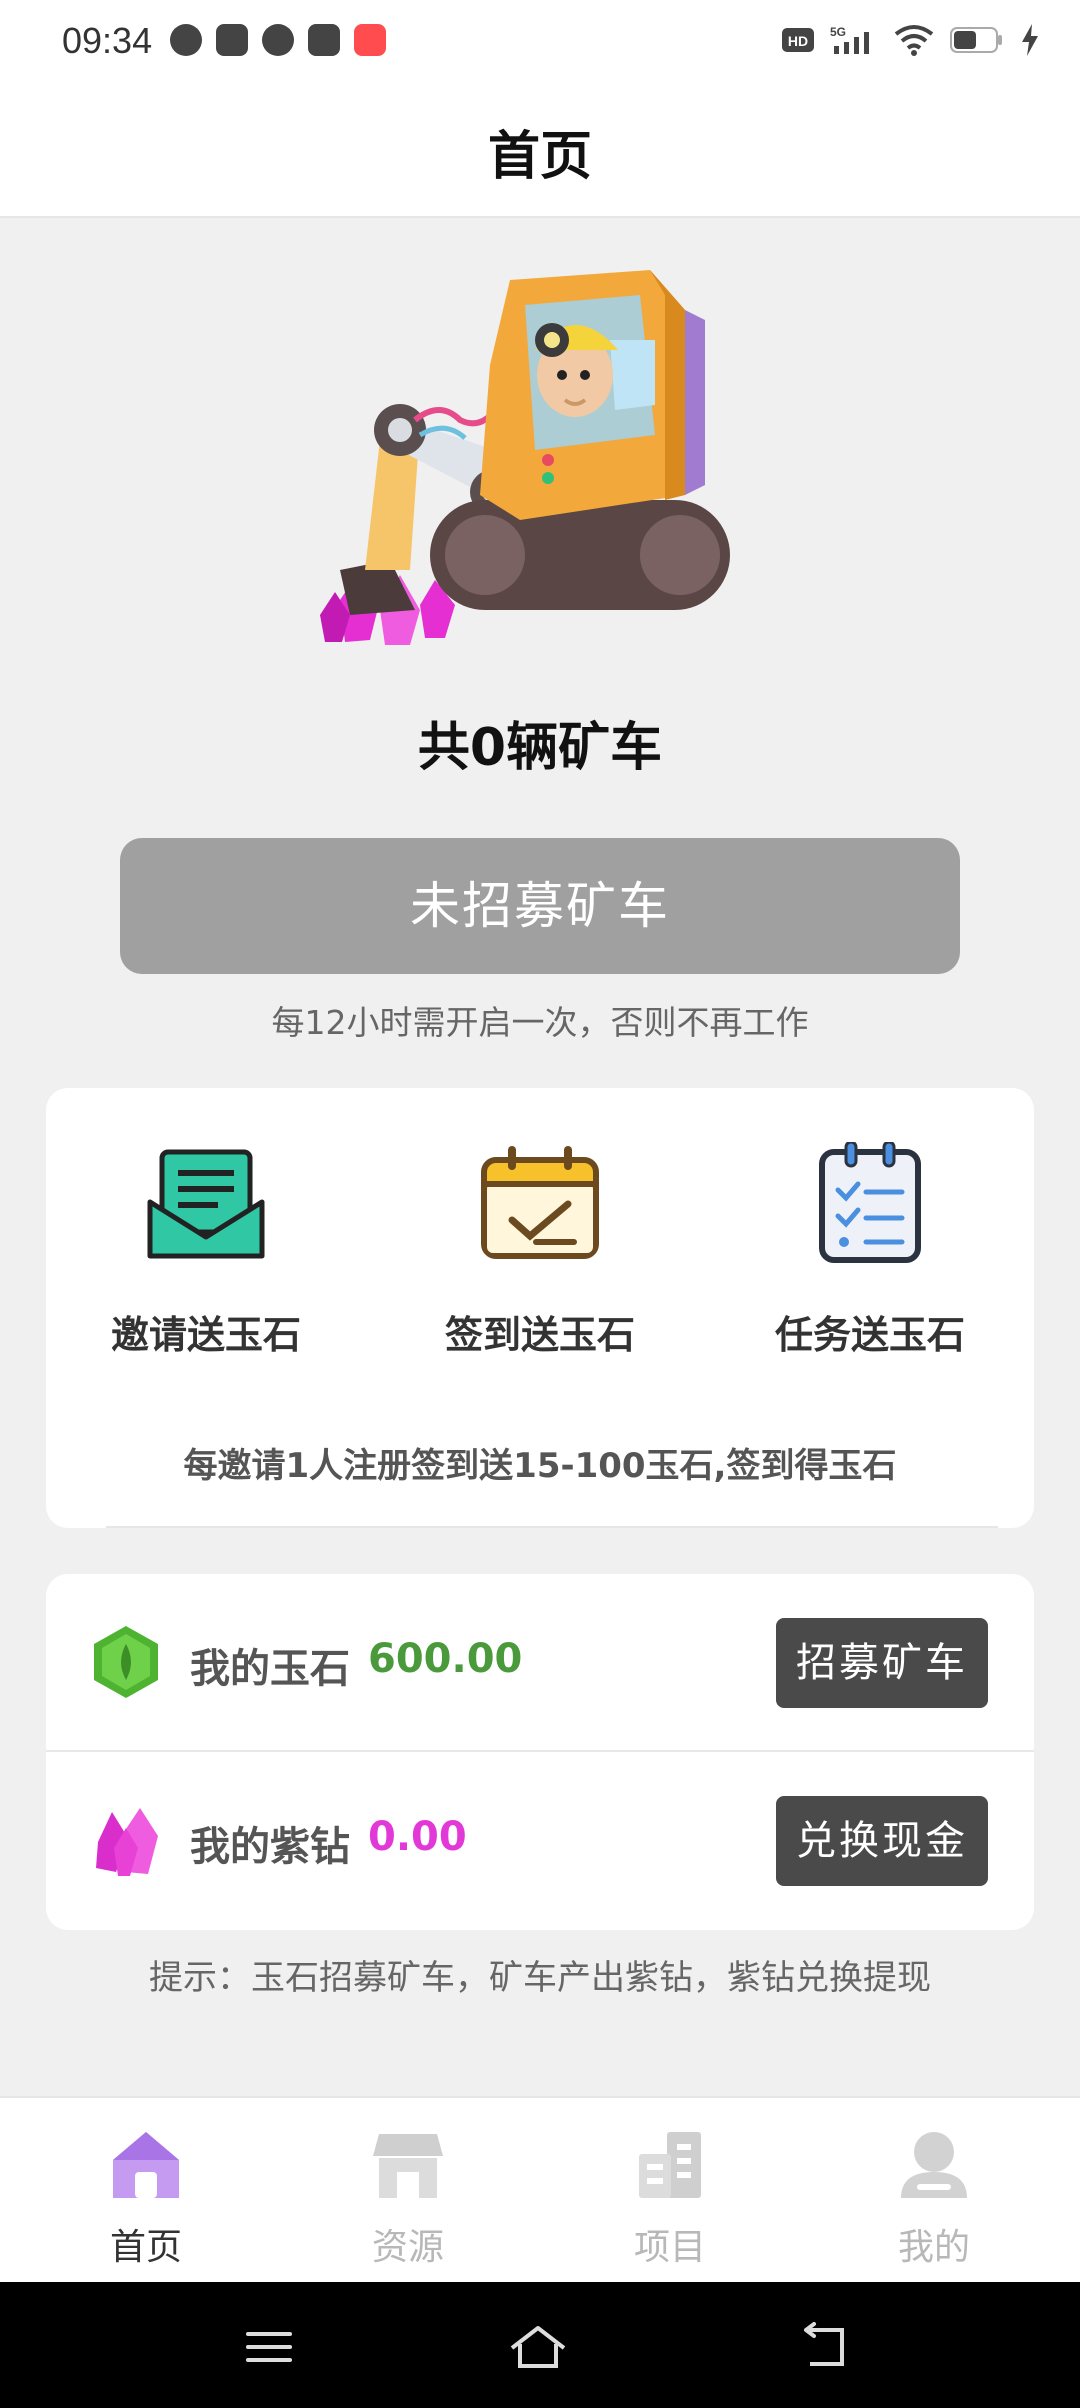  What do you see at coordinates (669, 2247) in the screenshot?
I see `tab-projects-label: 项目` at bounding box center [669, 2247].